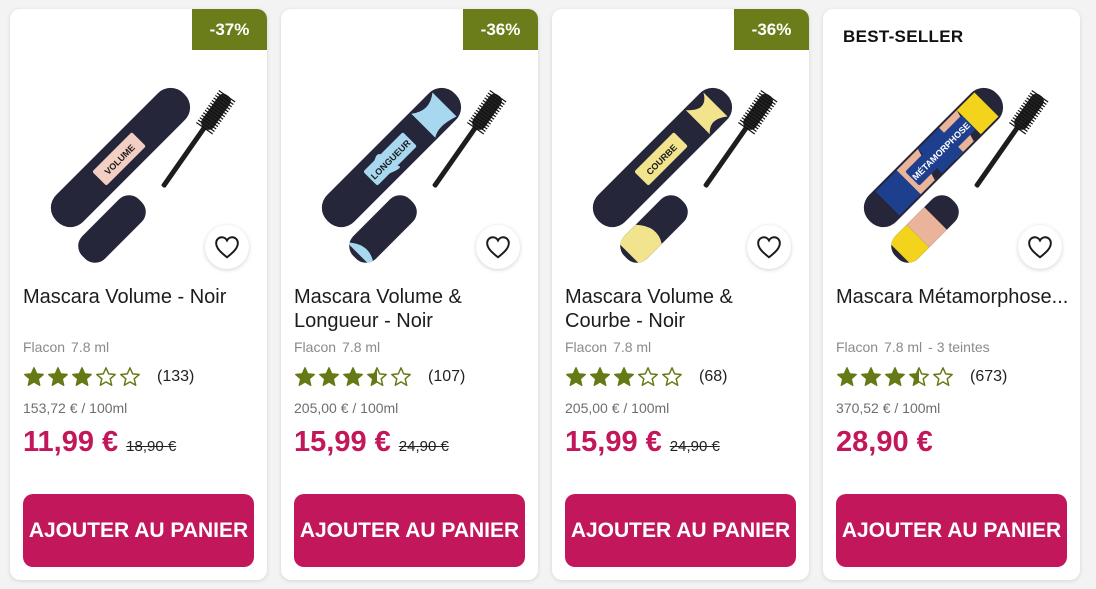  What do you see at coordinates (229, 29) in the screenshot?
I see `discount-badge: -37%` at bounding box center [229, 29].